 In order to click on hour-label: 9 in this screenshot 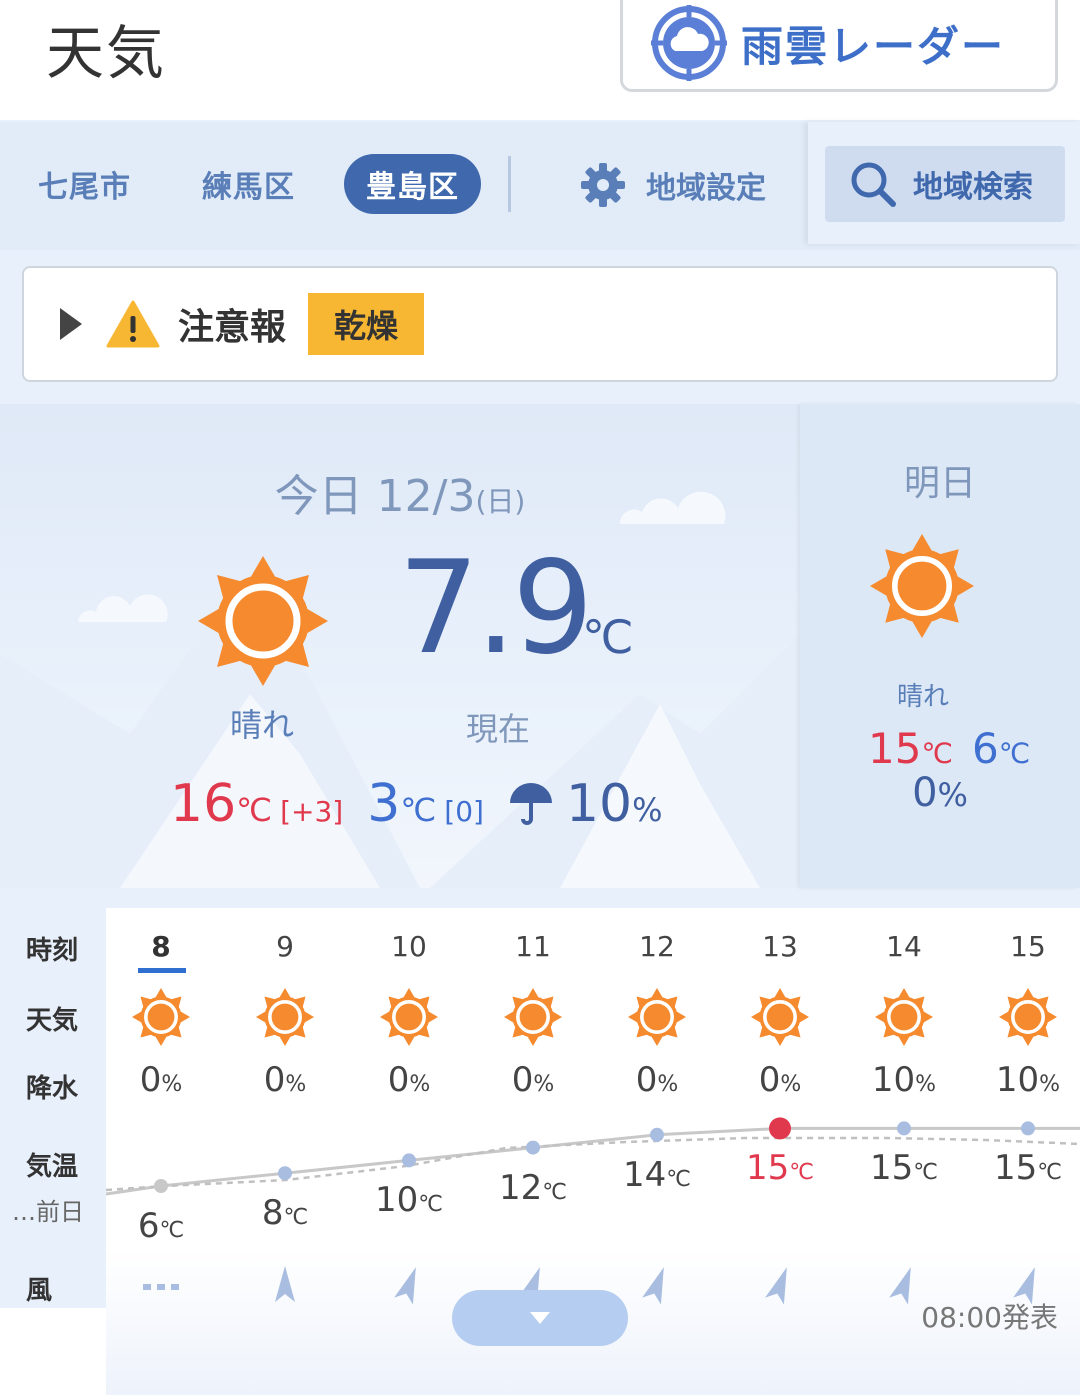, I will do `click(285, 946)`.